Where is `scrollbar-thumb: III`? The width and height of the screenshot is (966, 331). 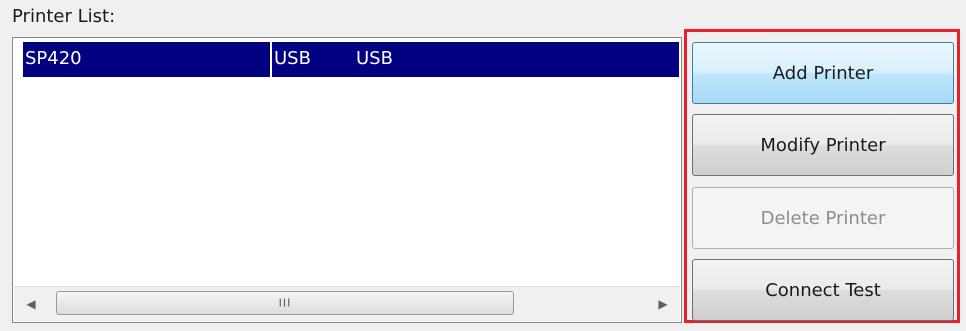
scrollbar-thumb: III is located at coordinates (285, 303).